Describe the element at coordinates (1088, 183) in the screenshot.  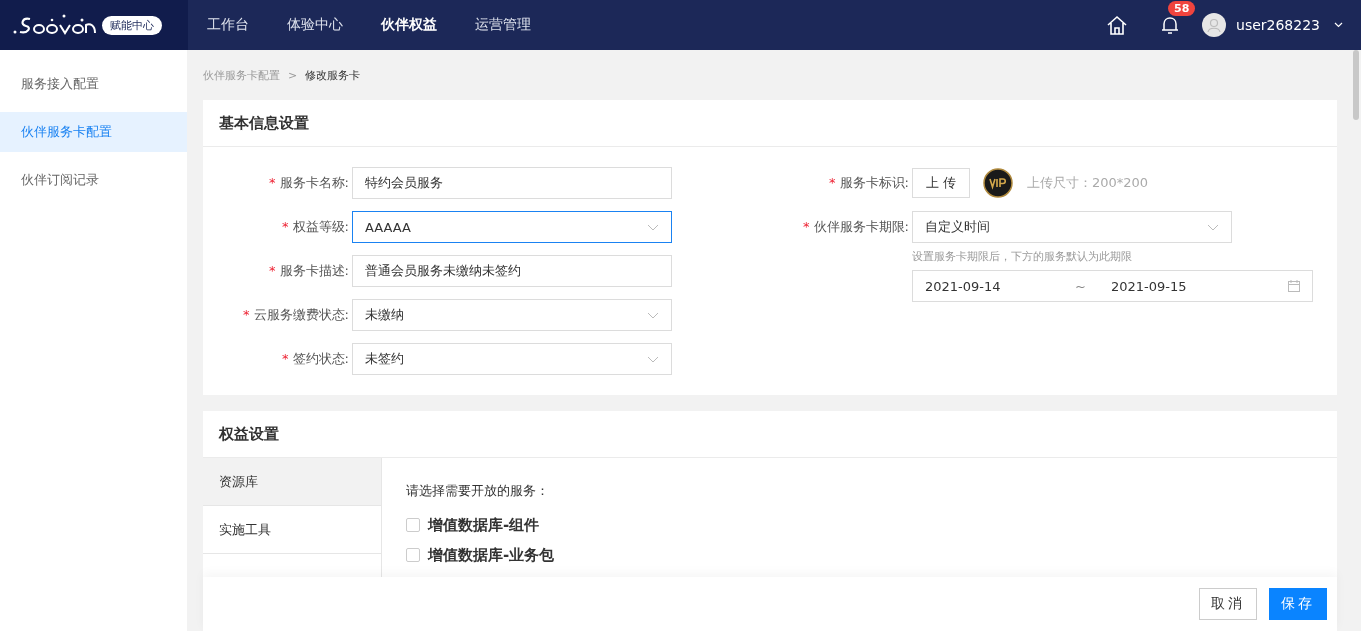
I see `upload-size-hint: 上传尺寸：200*200` at that location.